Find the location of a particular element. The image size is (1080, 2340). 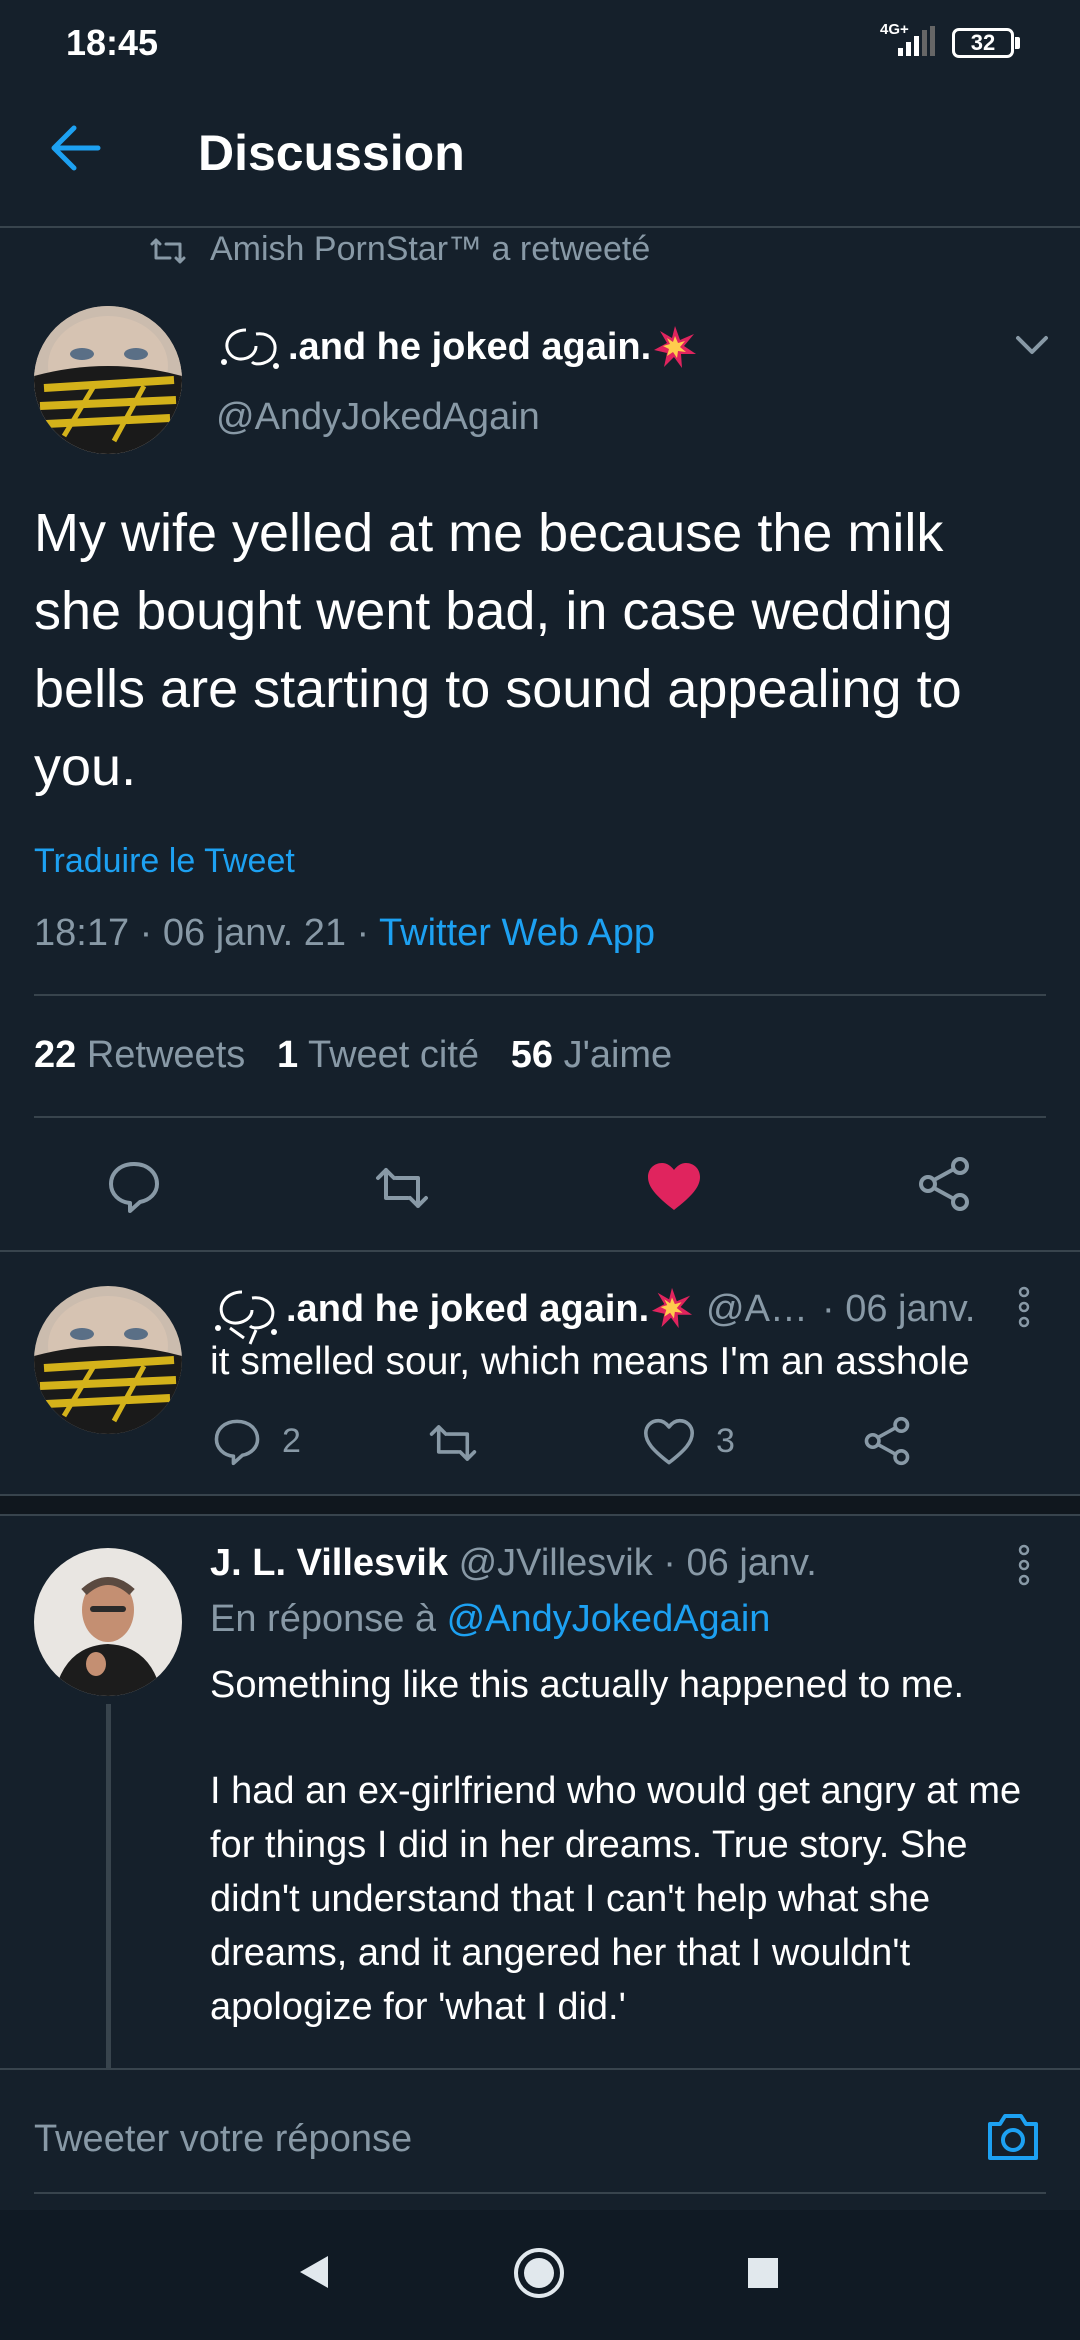

tweet-stats: 22 Retweets 1 Tweet cité 56 J'aime is located at coordinates (353, 1055).